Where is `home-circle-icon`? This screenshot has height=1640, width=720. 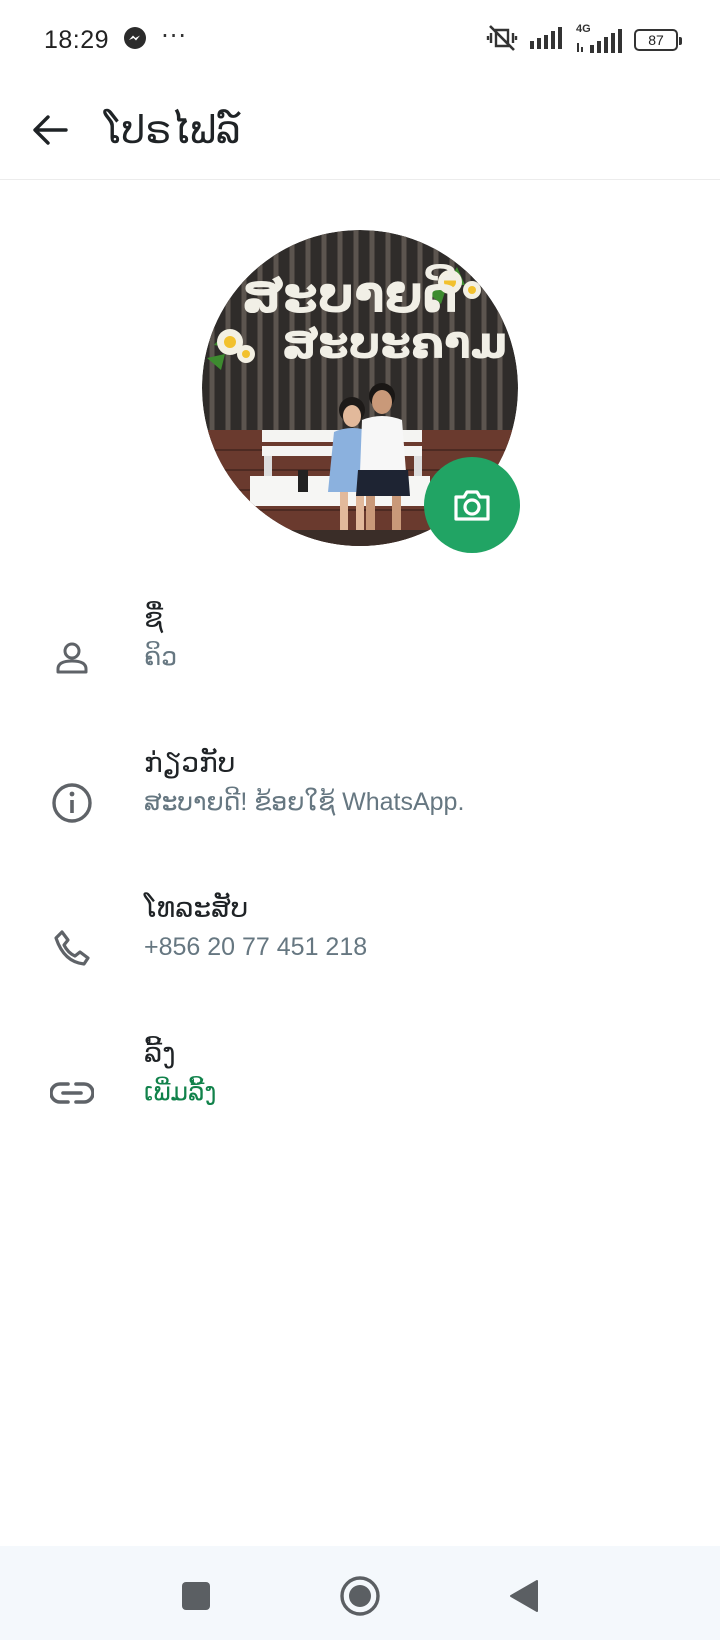
home-circle-icon is located at coordinates (360, 1596).